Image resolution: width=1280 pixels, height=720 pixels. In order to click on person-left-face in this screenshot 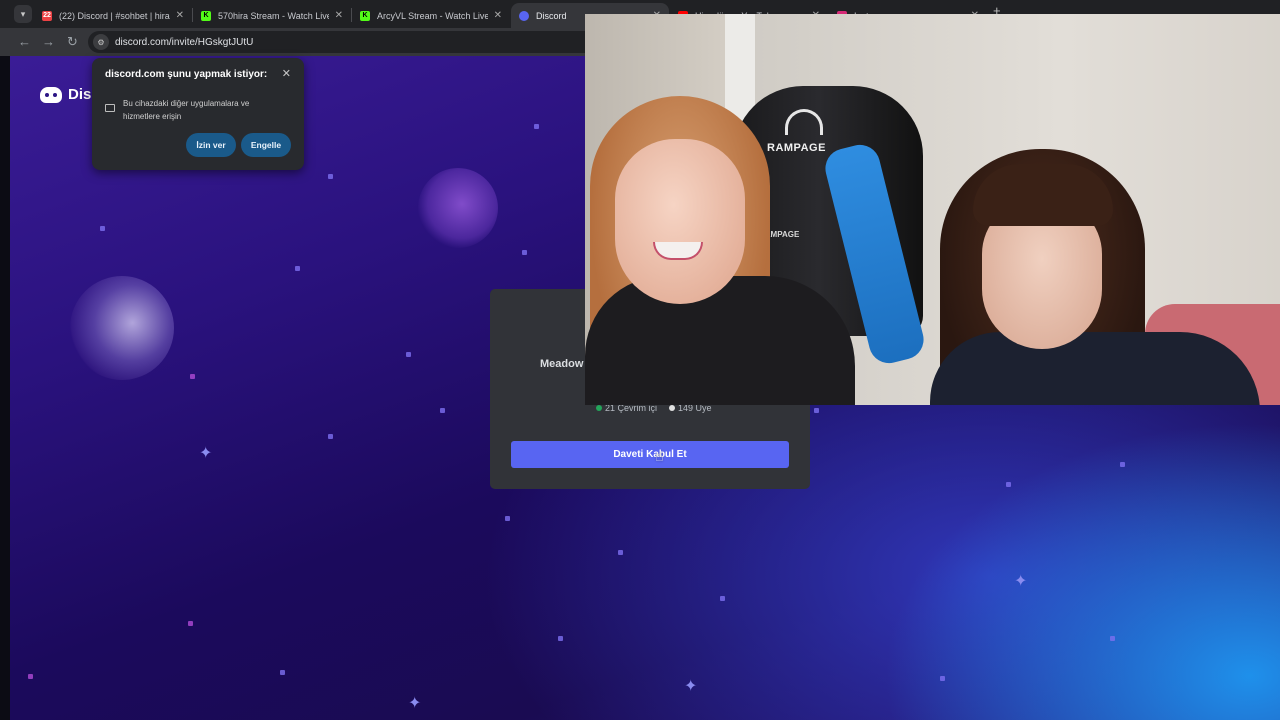, I will do `click(680, 221)`.